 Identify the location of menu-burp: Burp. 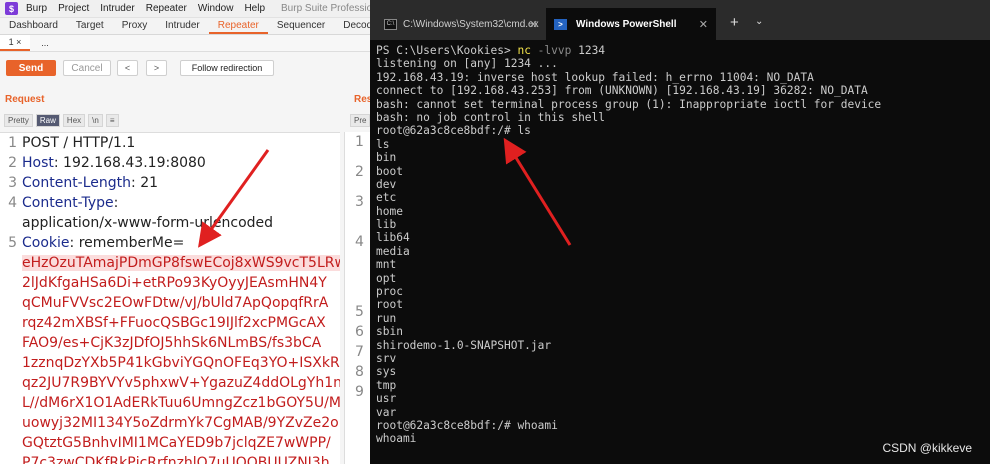
(36, 8).